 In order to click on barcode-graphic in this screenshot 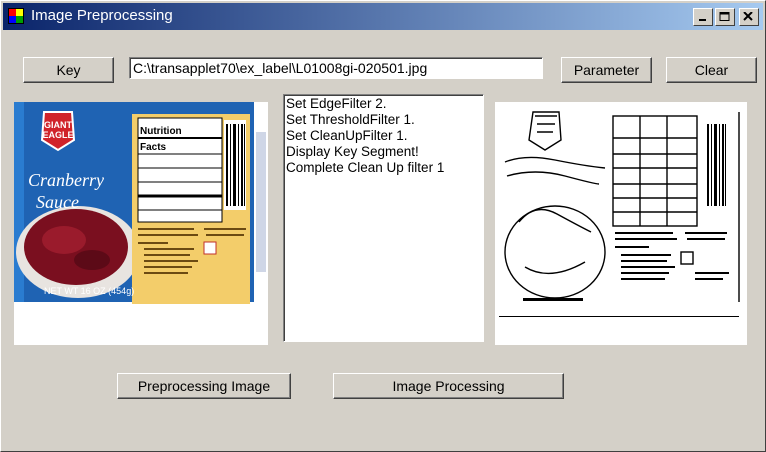, I will do `click(235, 165)`.